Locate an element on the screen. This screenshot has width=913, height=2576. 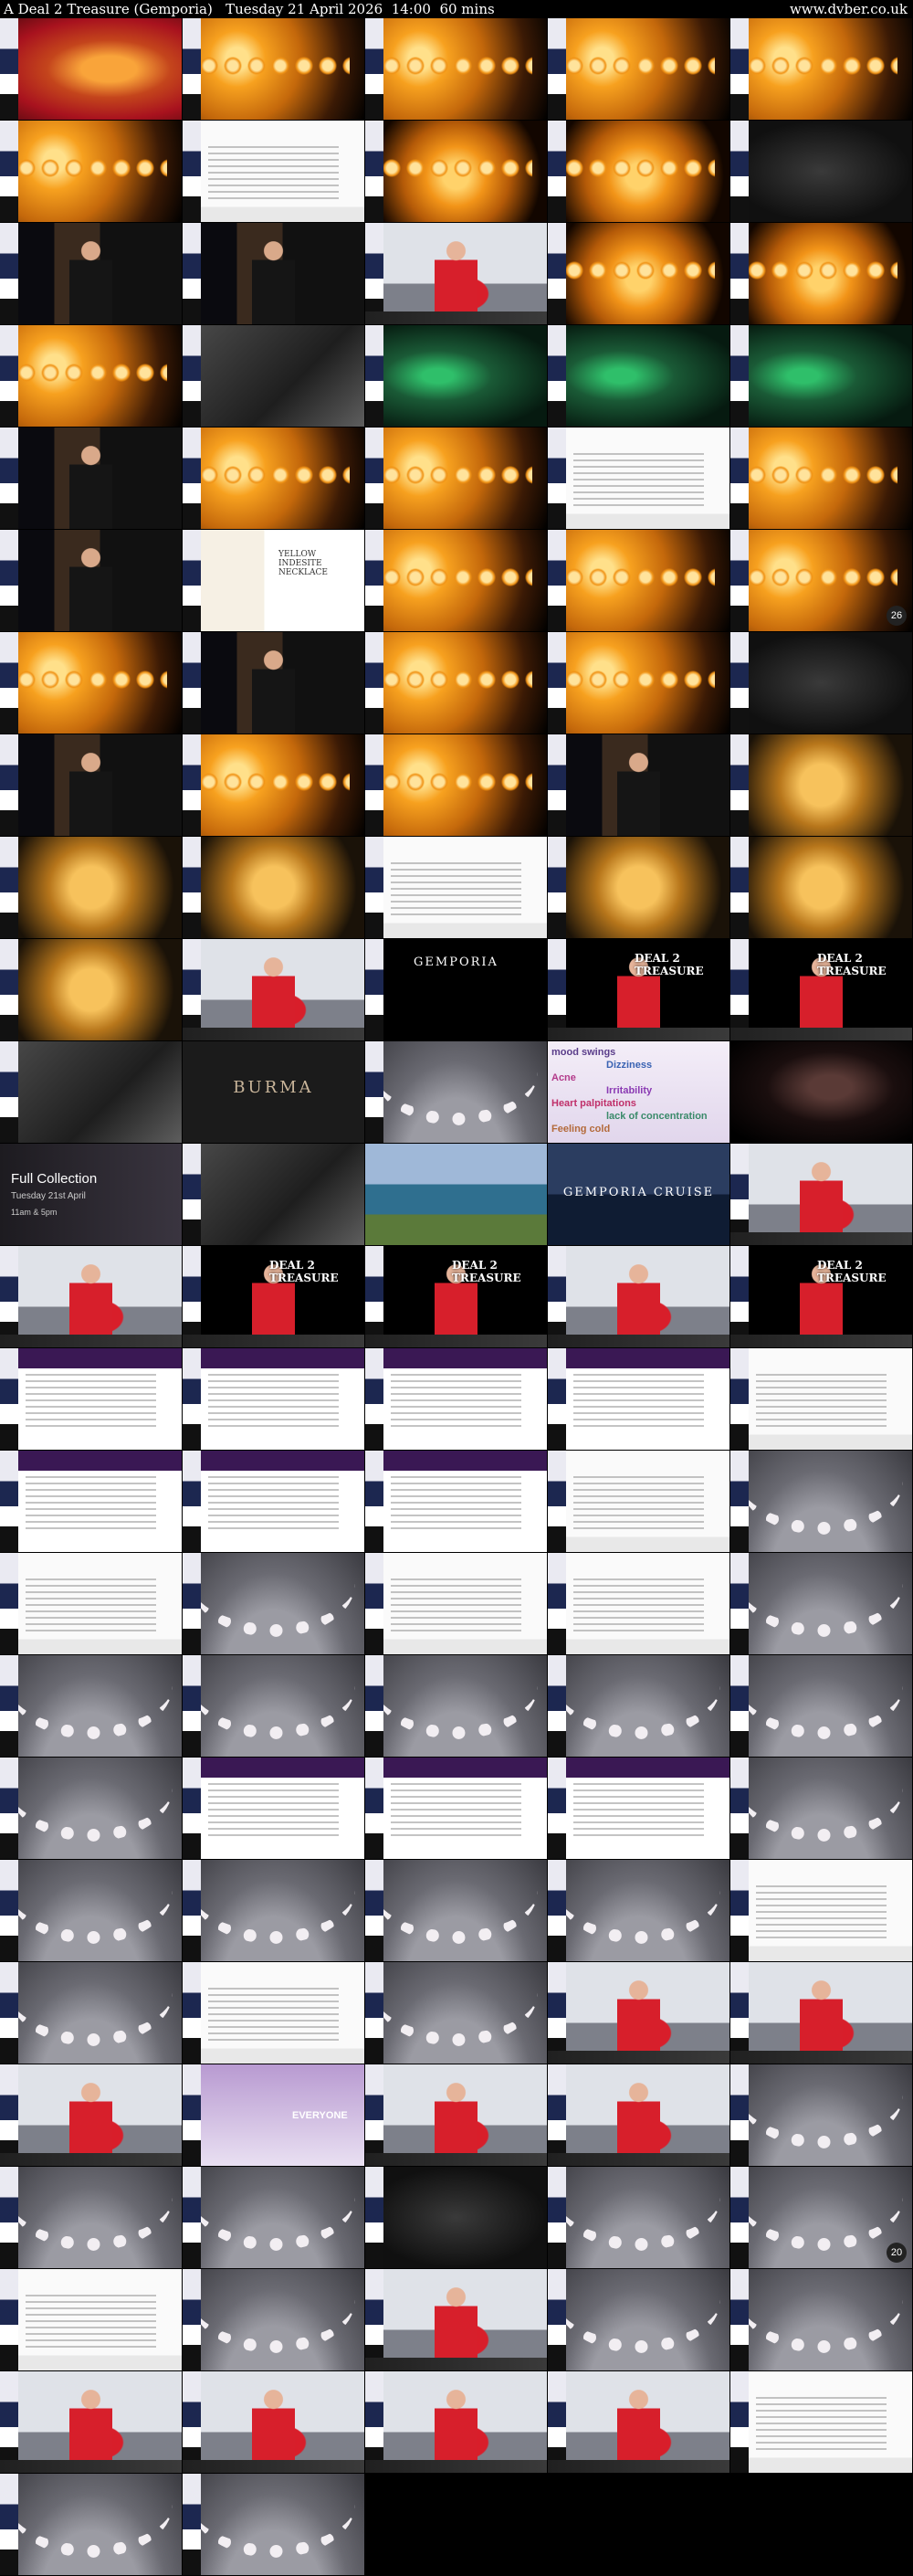
video-thumbnail: YELLOW INDESITE NECKLACE is located at coordinates (273, 580).